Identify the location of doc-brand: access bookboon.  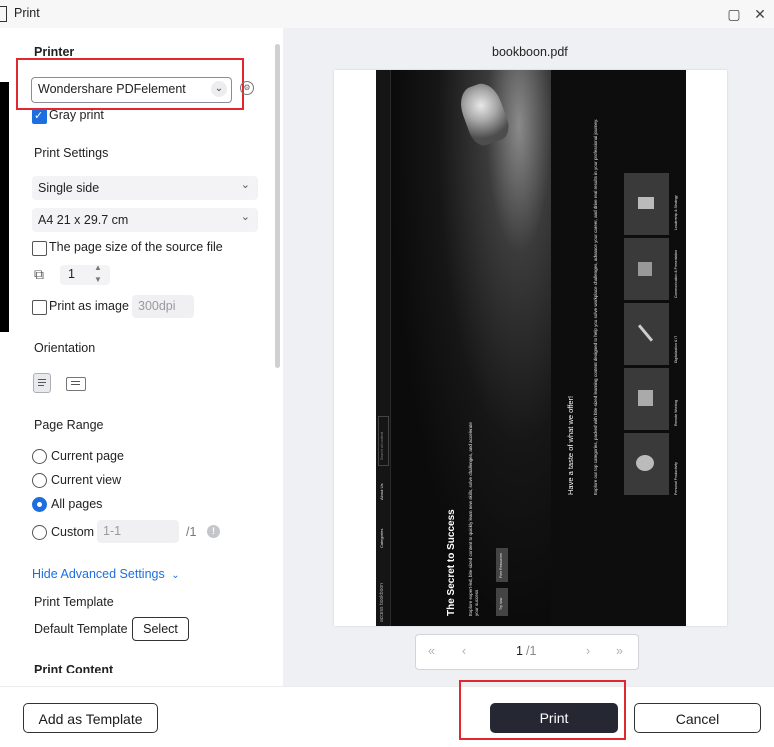
(382, 602).